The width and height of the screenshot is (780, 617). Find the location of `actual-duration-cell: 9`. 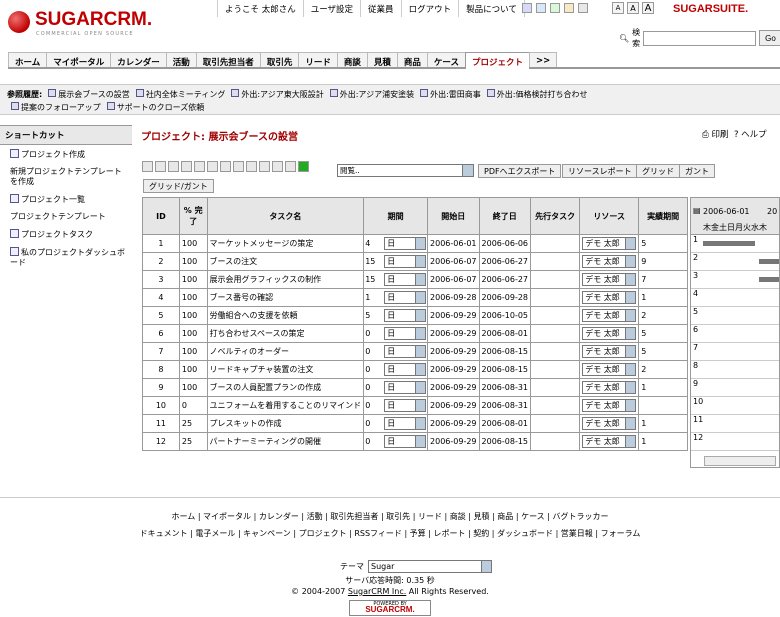

actual-duration-cell: 9 is located at coordinates (663, 261).